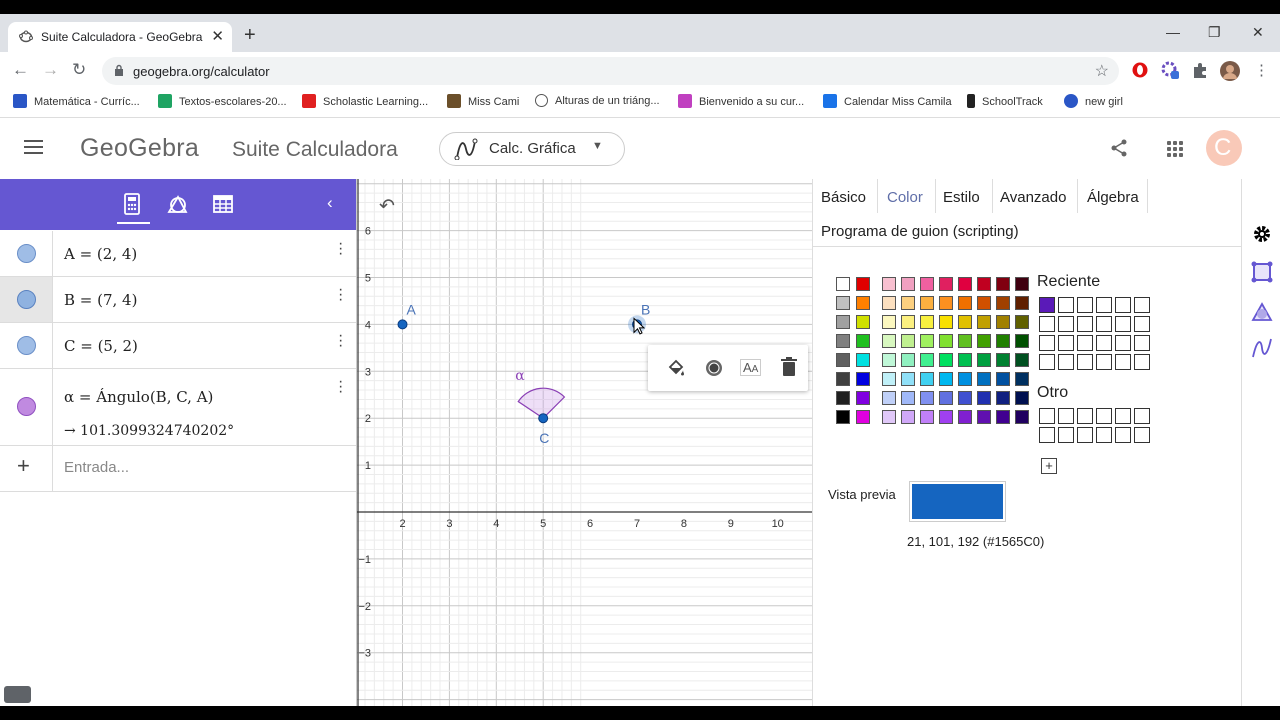 This screenshot has width=1280, height=720. Describe the element at coordinates (1200, 70) in the screenshot. I see `extensions-puzzle-icon` at that location.